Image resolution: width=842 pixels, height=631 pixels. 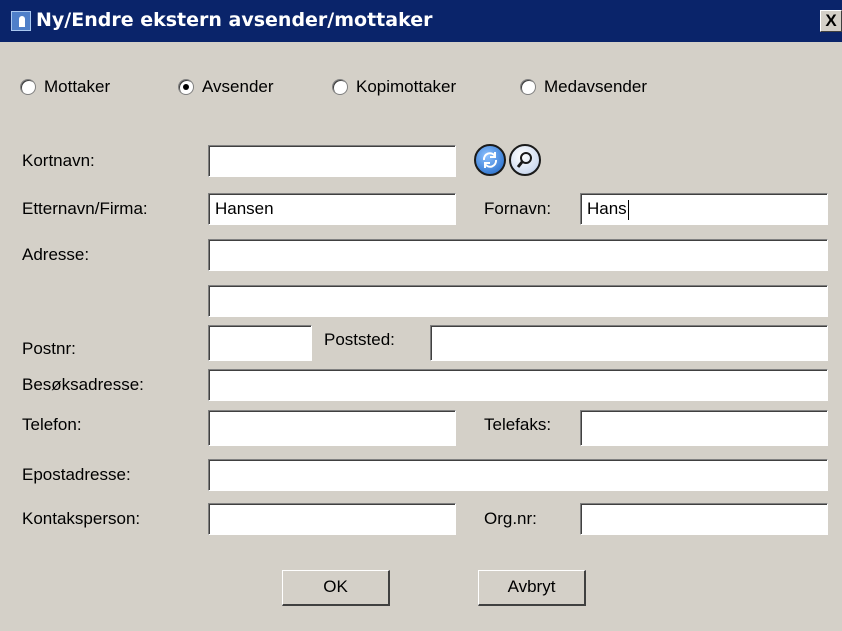 What do you see at coordinates (49, 348) in the screenshot?
I see `postnr-label: Postnr:` at bounding box center [49, 348].